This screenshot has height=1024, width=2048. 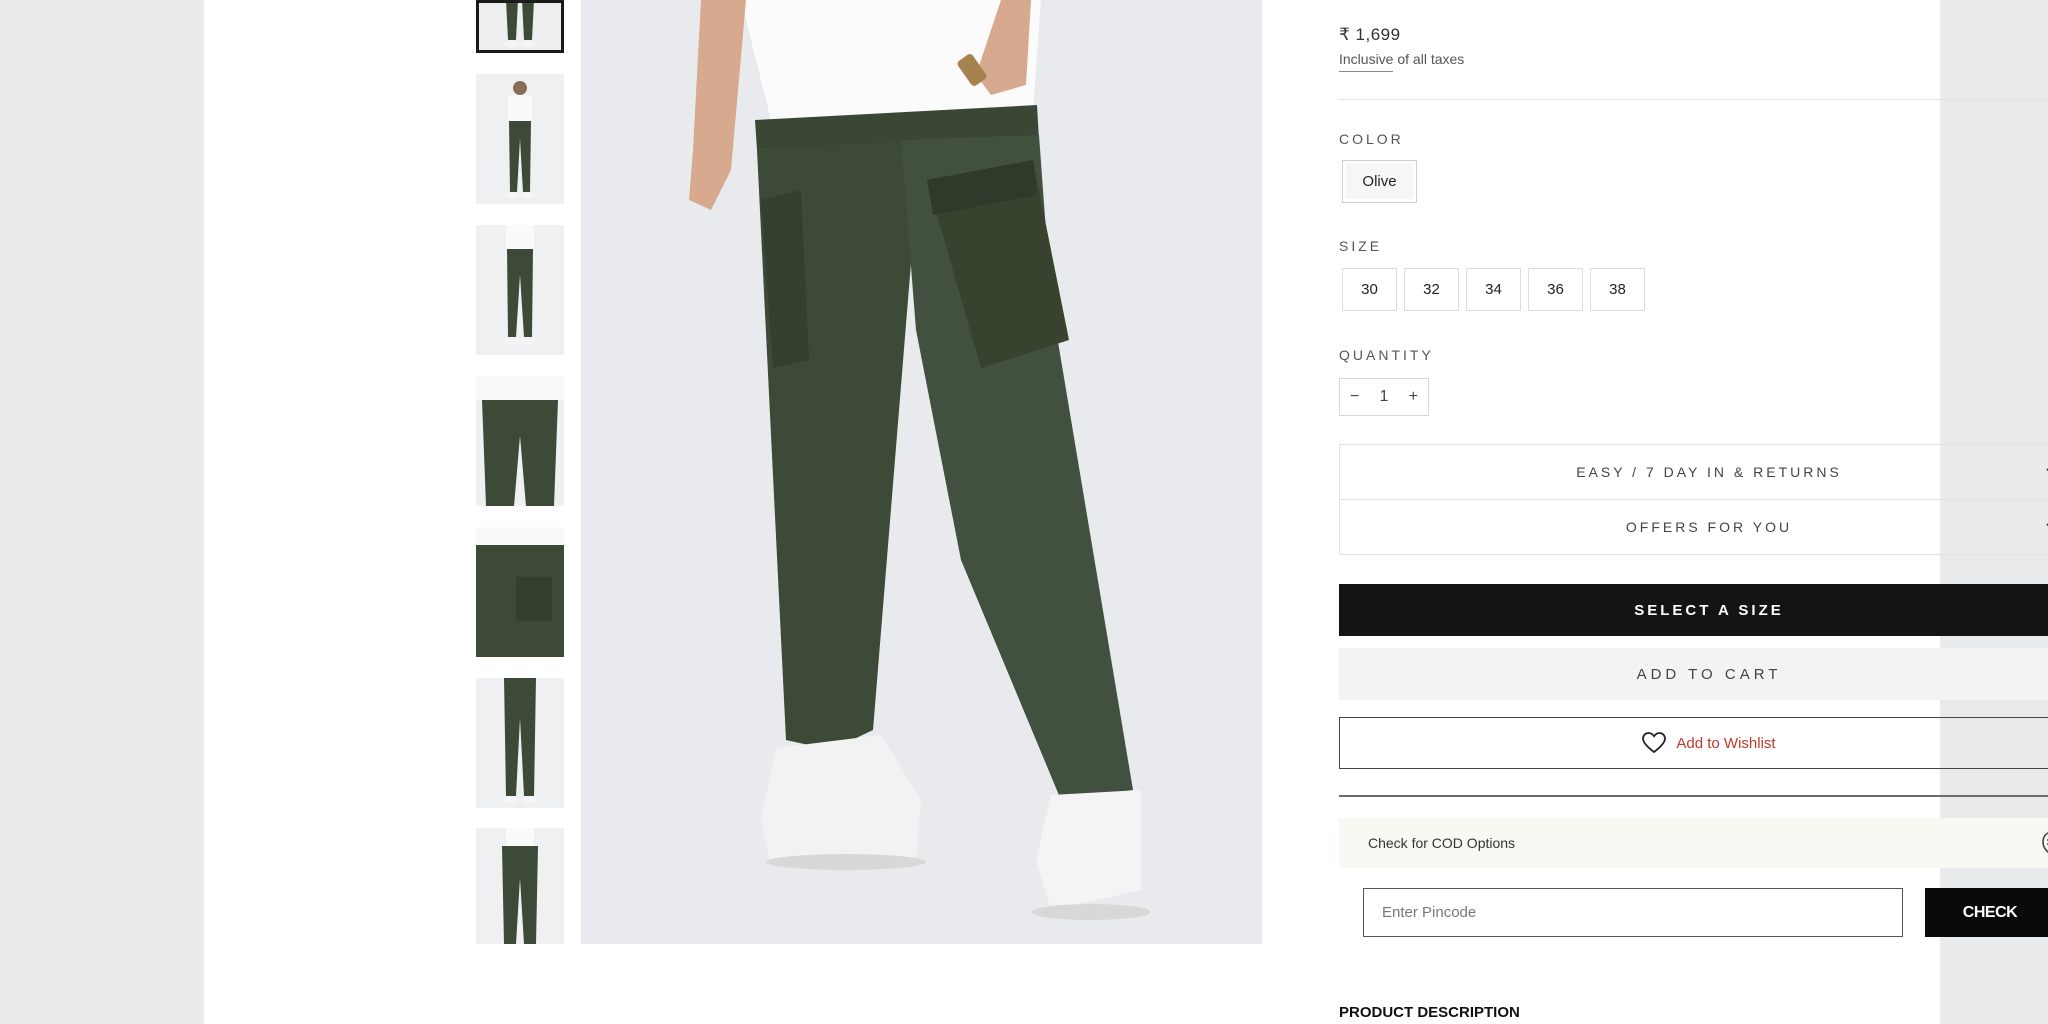 I want to click on price: ₹ 1,699, so click(x=1370, y=34).